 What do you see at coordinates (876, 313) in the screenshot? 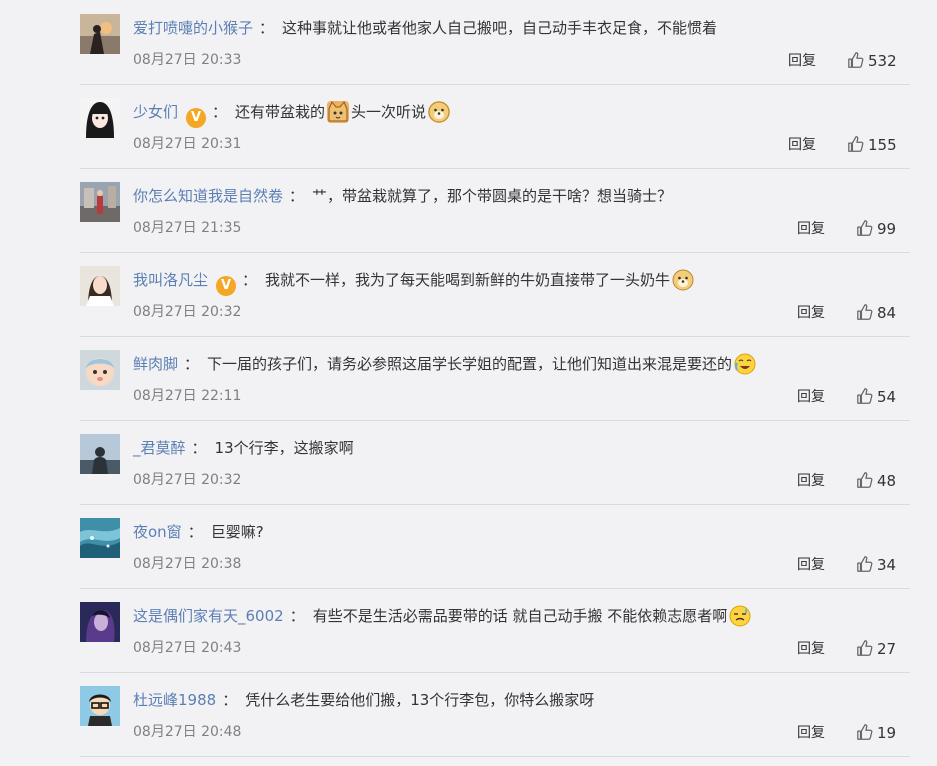
I see `like-button: 84` at bounding box center [876, 313].